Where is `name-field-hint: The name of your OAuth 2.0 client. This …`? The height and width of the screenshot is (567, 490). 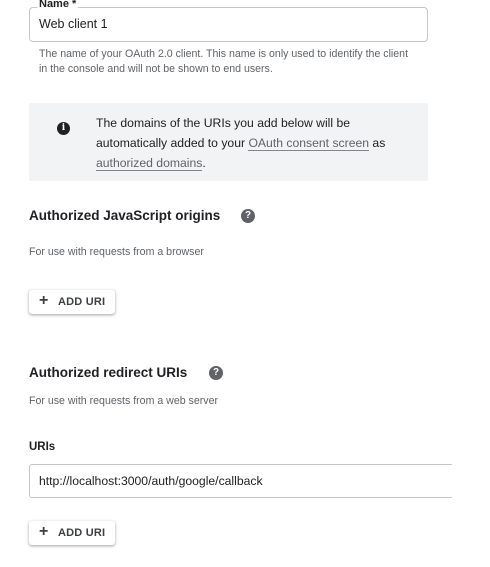
name-field-hint: The name of your OAuth 2.0 client. This … is located at coordinates (224, 61).